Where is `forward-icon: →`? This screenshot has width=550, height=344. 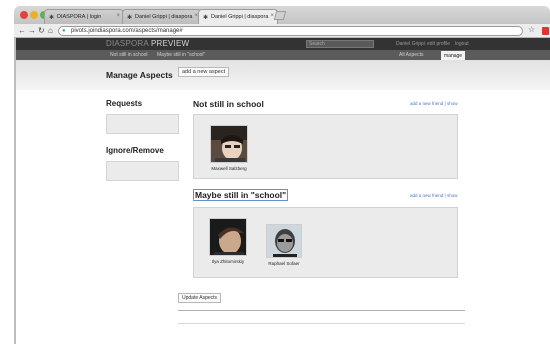
forward-icon: → is located at coordinates (32, 30).